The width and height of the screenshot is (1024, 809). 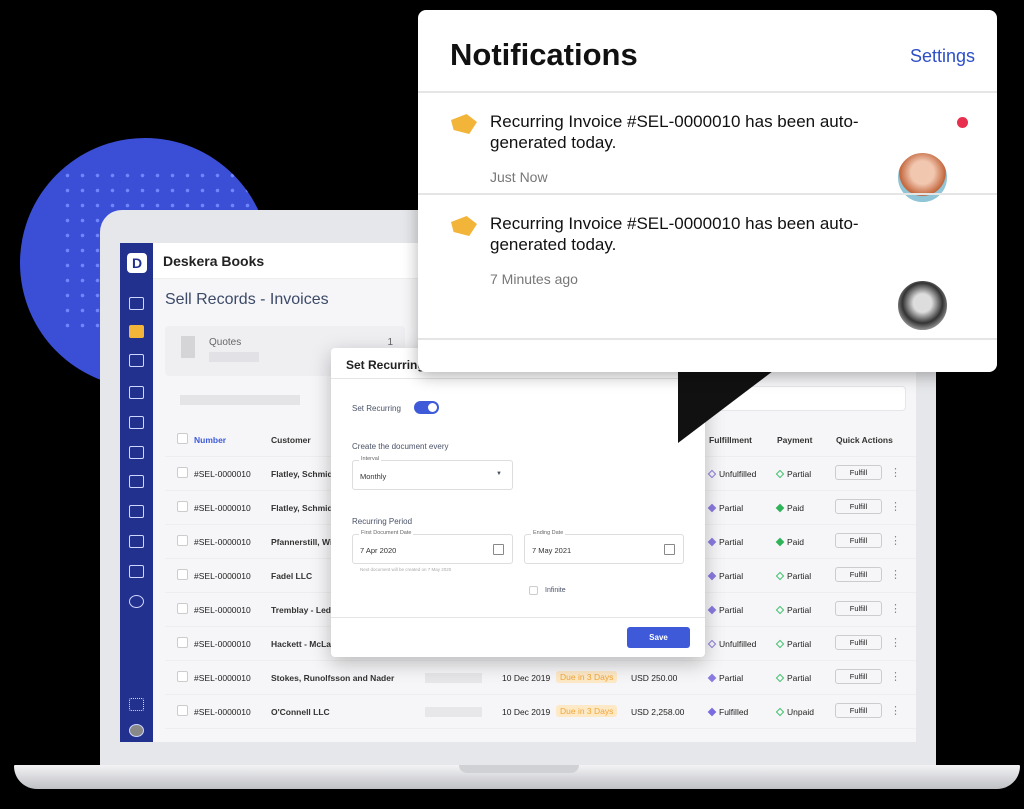 What do you see at coordinates (136, 571) in the screenshot?
I see `calculator-icon` at bounding box center [136, 571].